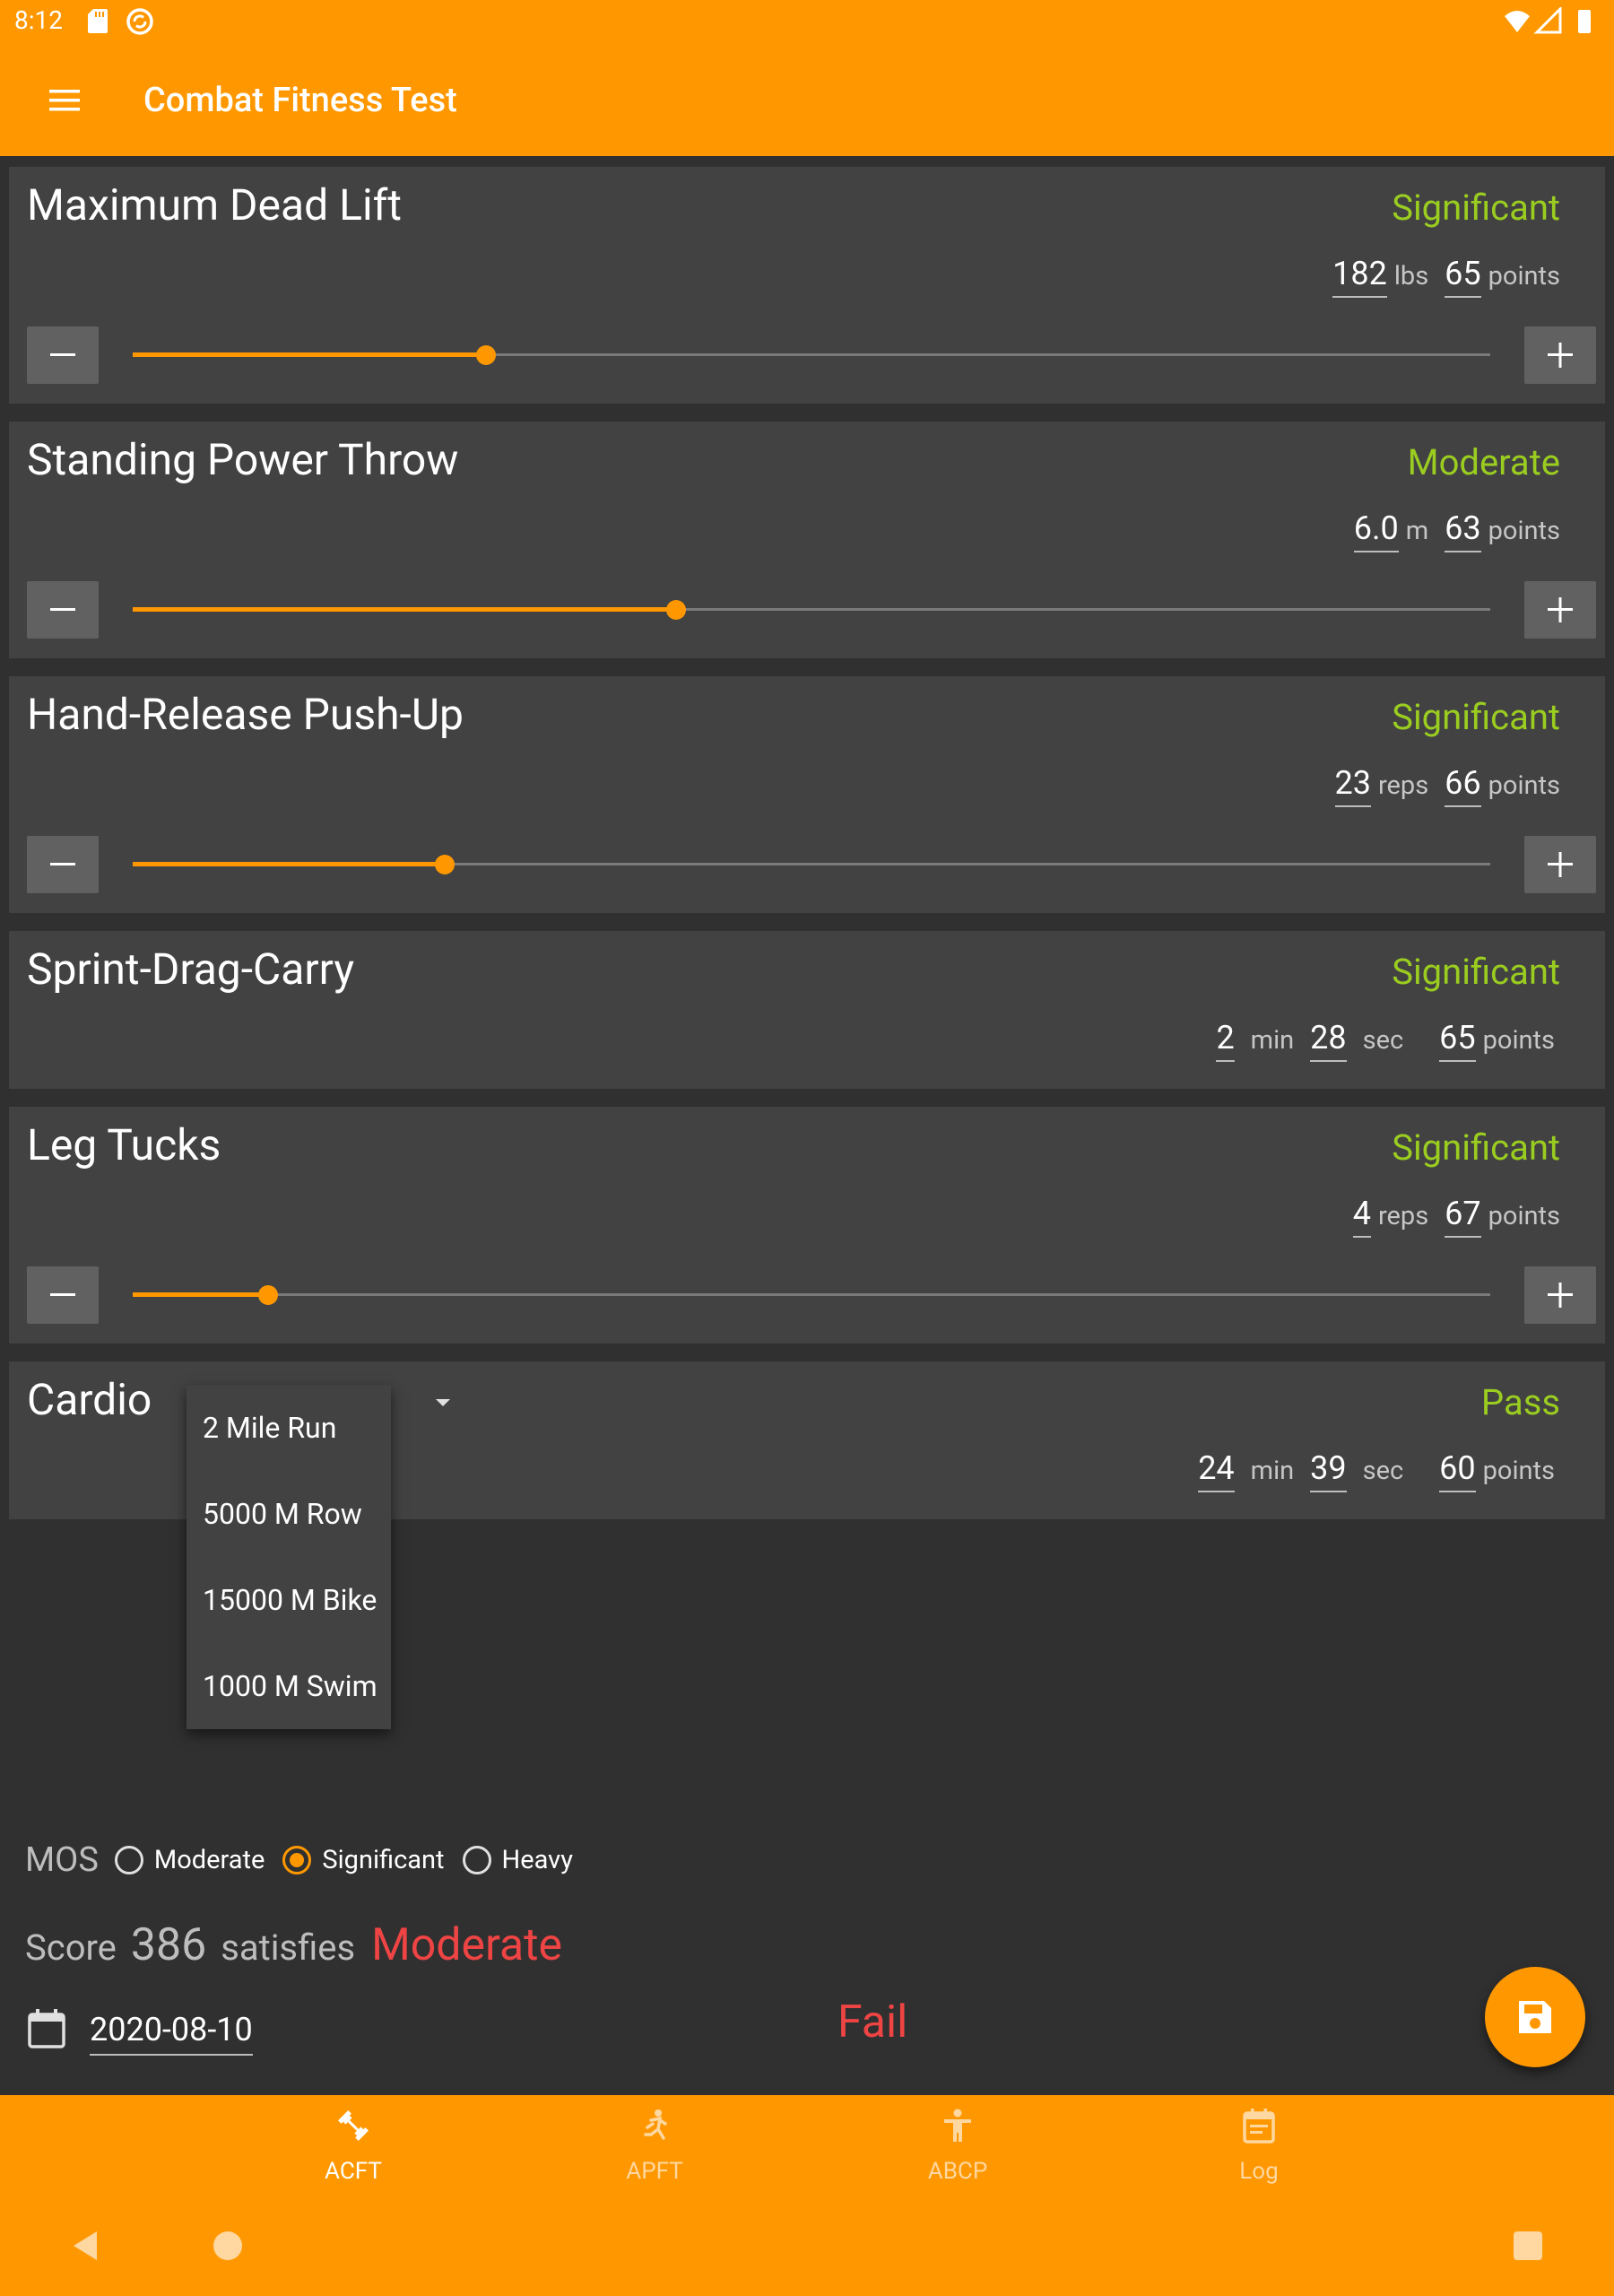 This screenshot has height=2296, width=1614. I want to click on total-score: 386, so click(168, 1945).